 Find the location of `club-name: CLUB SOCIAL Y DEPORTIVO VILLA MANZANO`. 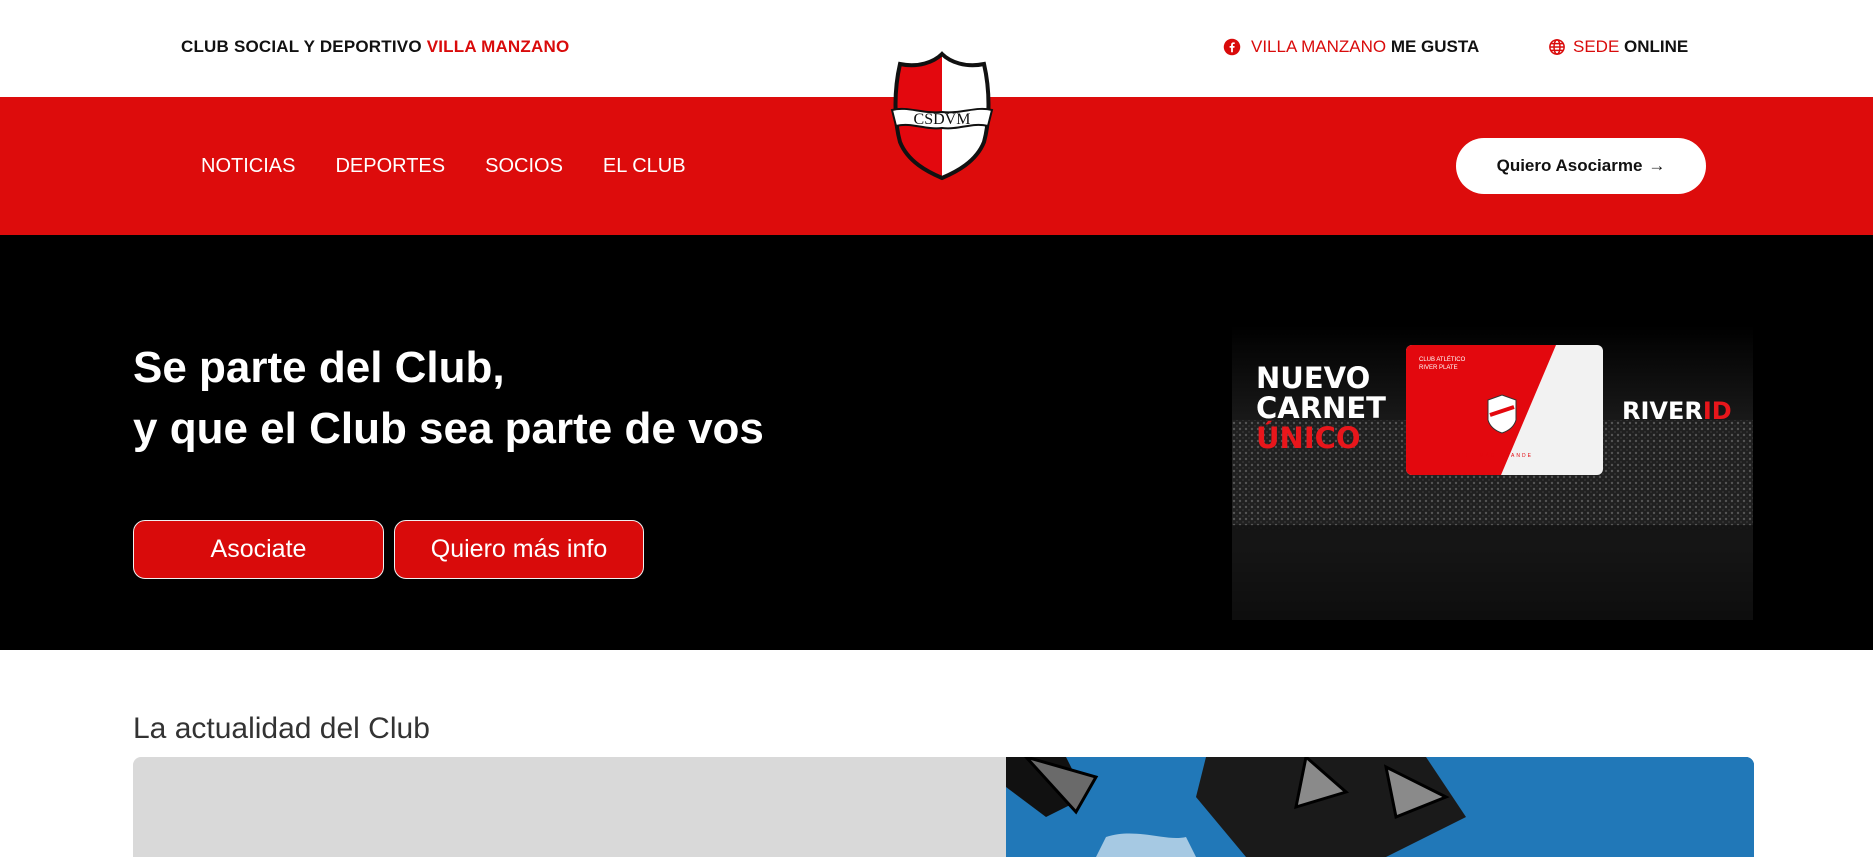

club-name: CLUB SOCIAL Y DEPORTIVO VILLA MANZANO is located at coordinates (375, 47).